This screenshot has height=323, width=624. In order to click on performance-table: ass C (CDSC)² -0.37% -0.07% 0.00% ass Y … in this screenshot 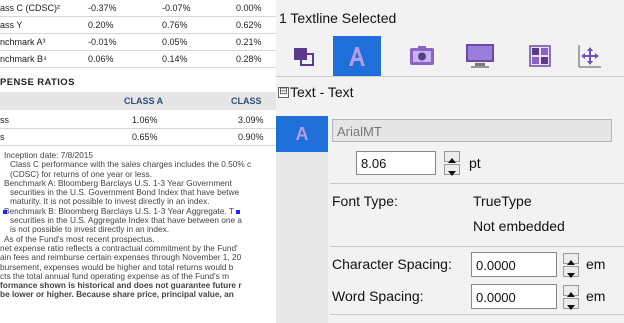, I will do `click(145, 34)`.